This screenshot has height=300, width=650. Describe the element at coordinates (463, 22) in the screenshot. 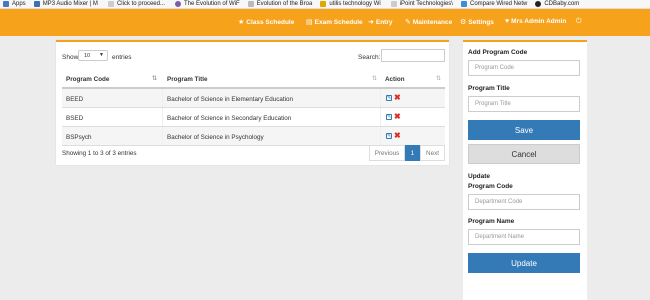

I see `gear-icon: ⚙` at that location.